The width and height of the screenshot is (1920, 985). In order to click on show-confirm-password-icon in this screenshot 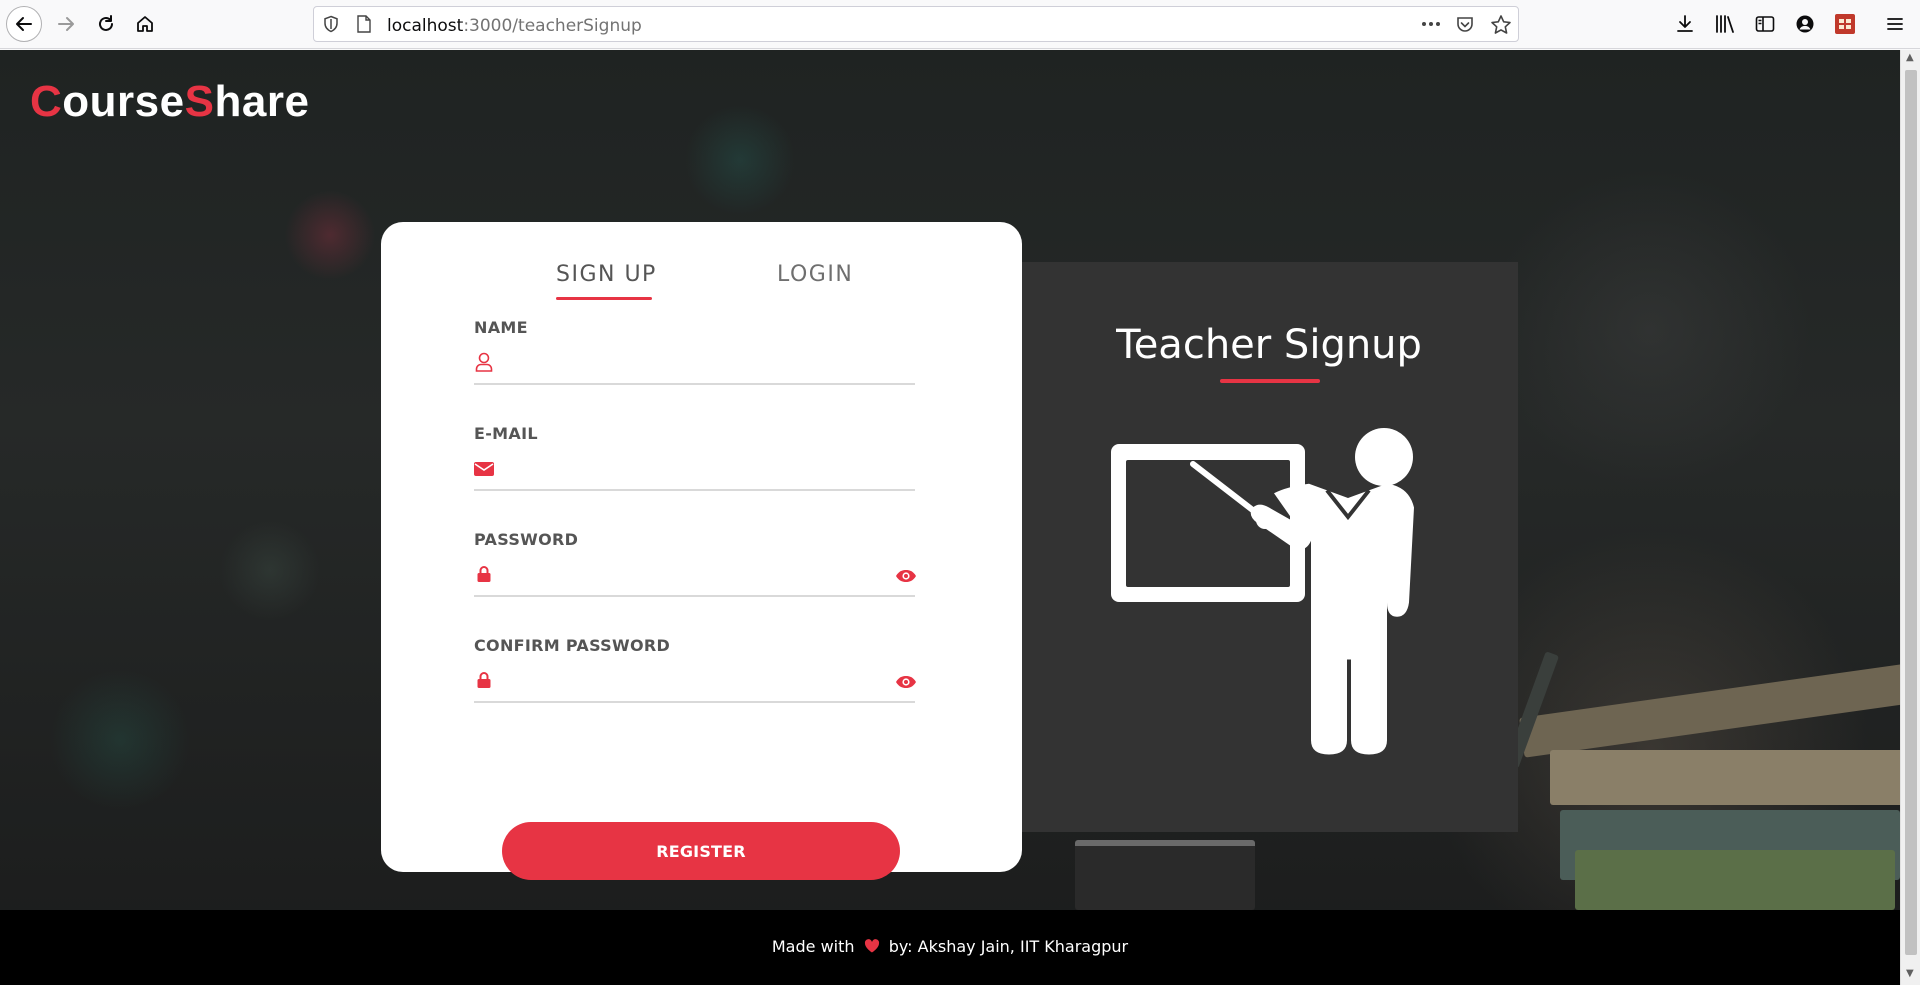, I will do `click(906, 682)`.